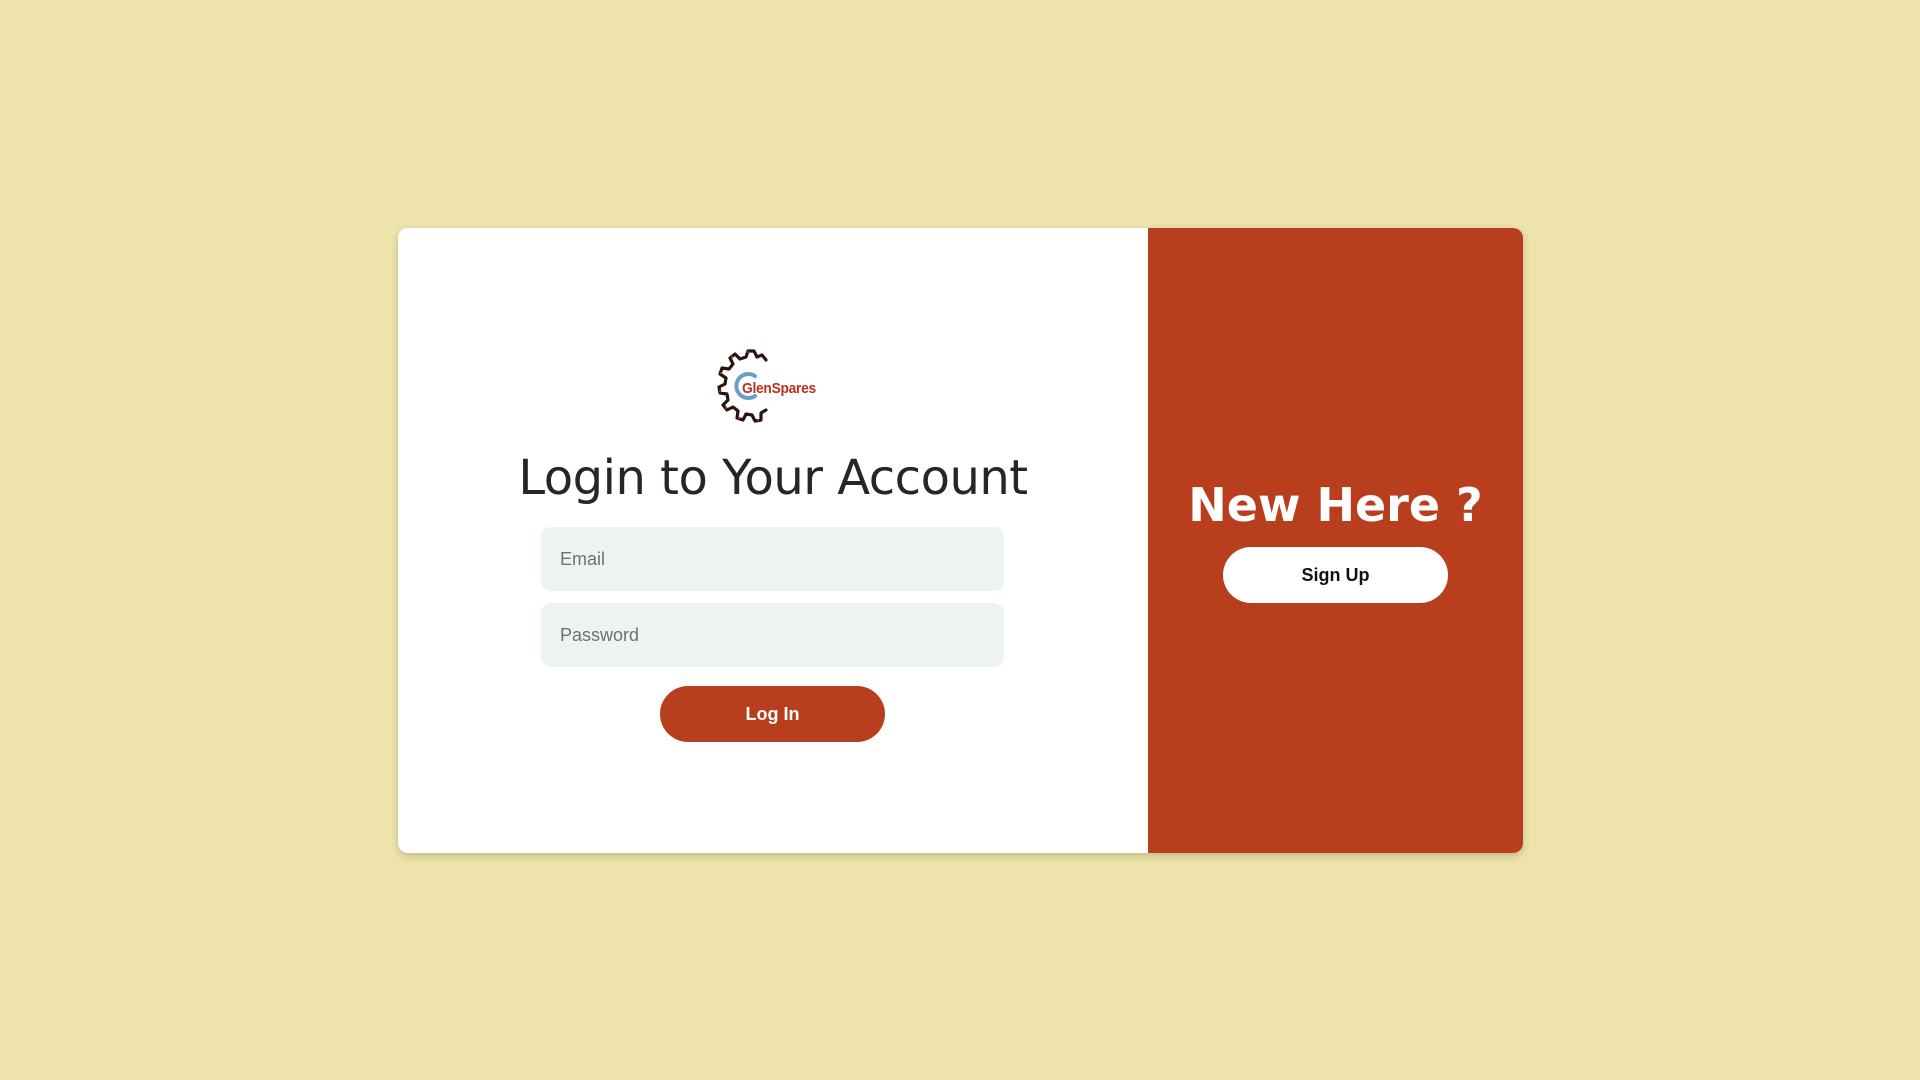  What do you see at coordinates (1335, 575) in the screenshot?
I see `signup-button: Sign Up` at bounding box center [1335, 575].